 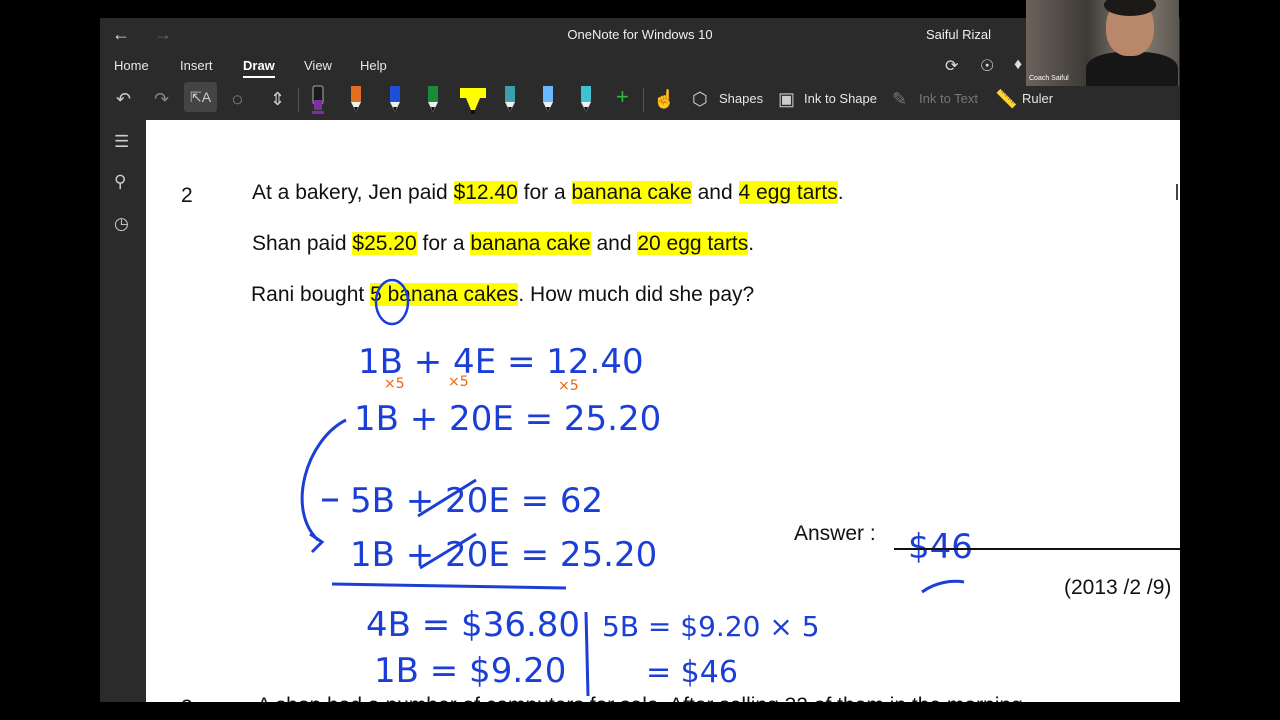 I want to click on shapes-icon: ⬡, so click(x=700, y=99).